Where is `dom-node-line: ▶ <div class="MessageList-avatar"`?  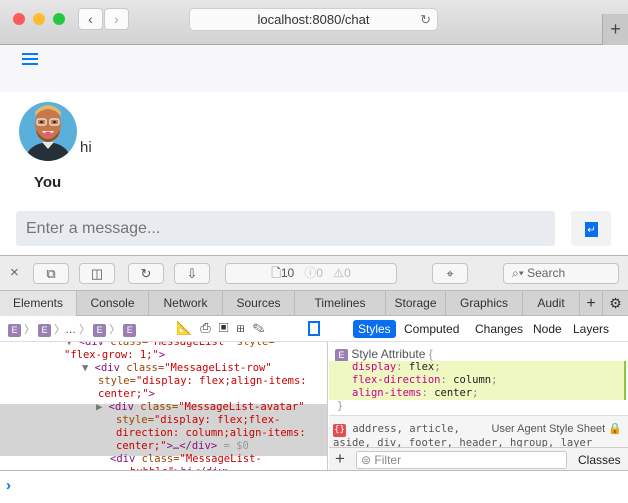 dom-node-line: ▶ <div class="MessageList-avatar" is located at coordinates (163, 407).